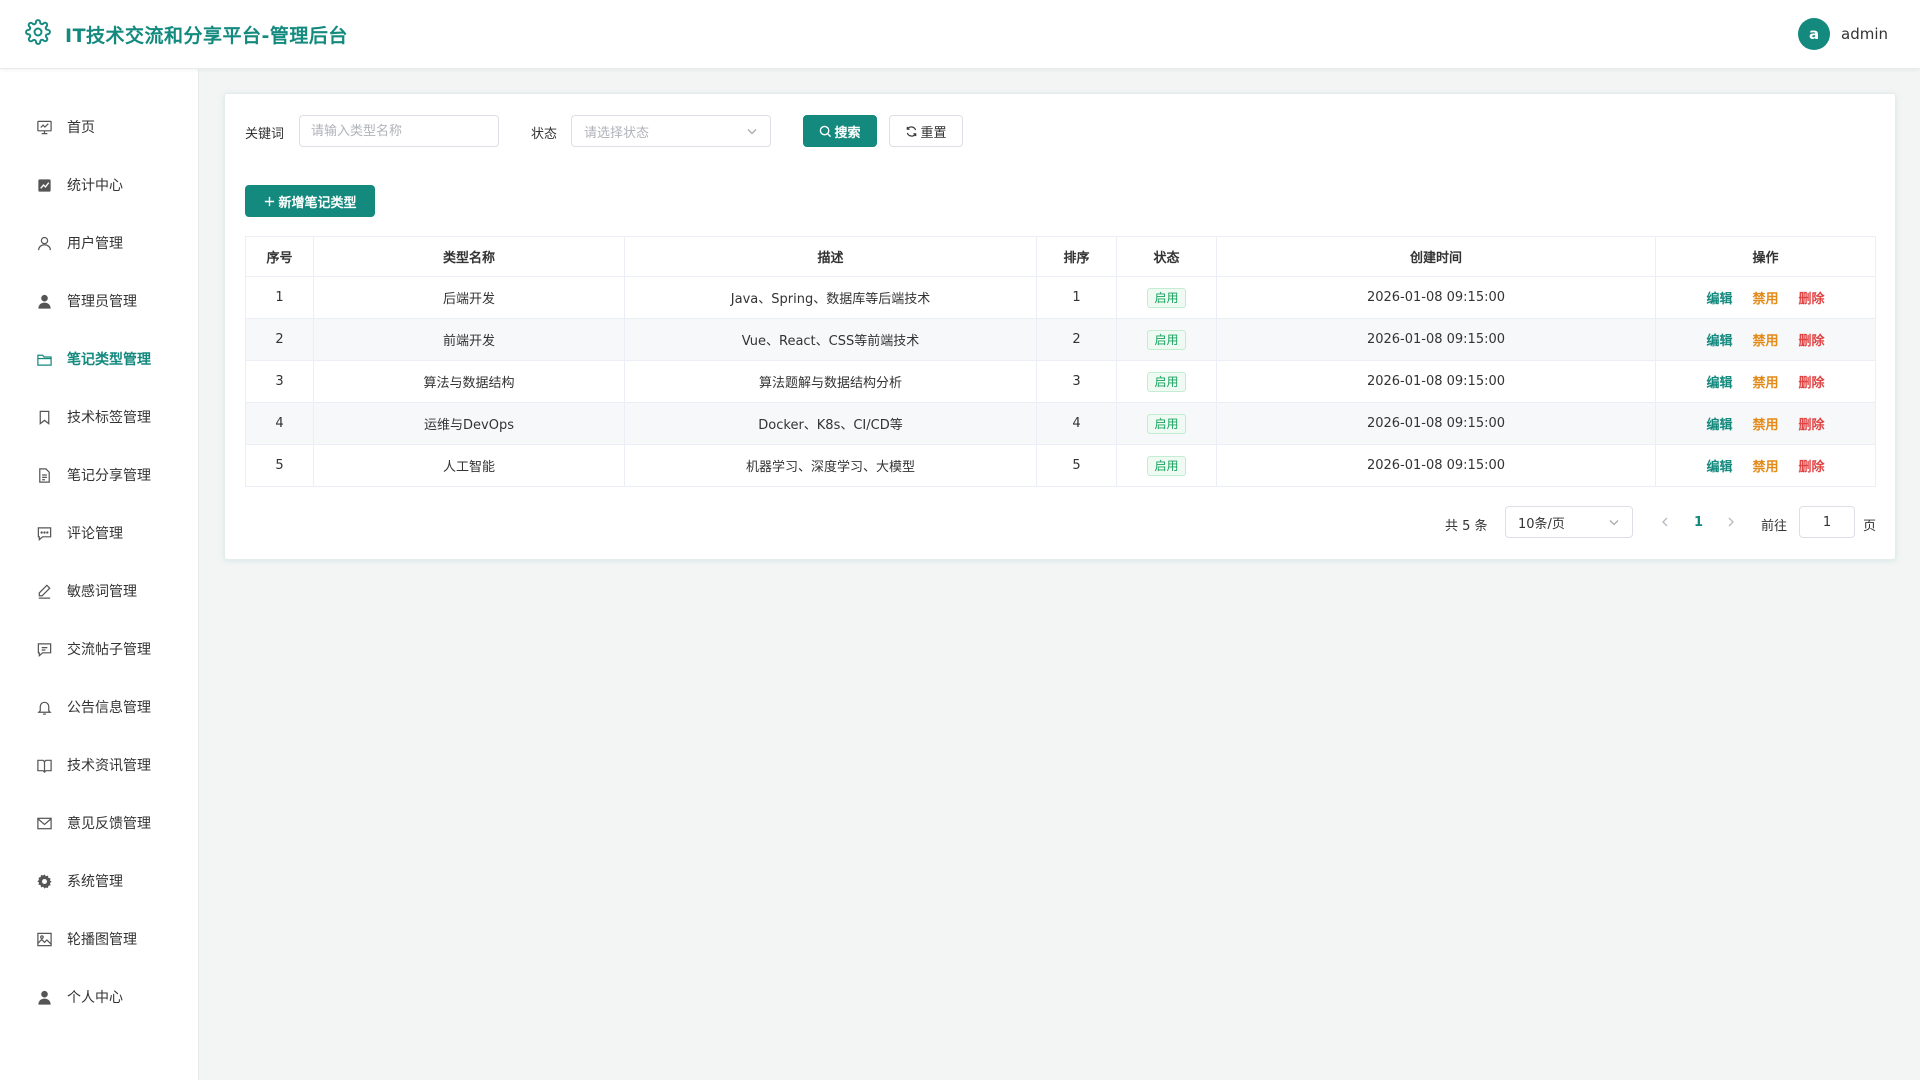 This screenshot has width=1920, height=1080. What do you see at coordinates (1076, 423) in the screenshot?
I see `sort-cell: 4` at bounding box center [1076, 423].